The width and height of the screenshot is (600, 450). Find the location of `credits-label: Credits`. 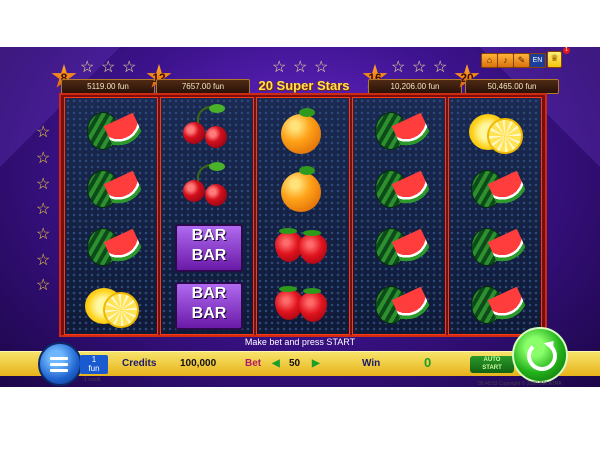

credits-label: Credits is located at coordinates (139, 363).